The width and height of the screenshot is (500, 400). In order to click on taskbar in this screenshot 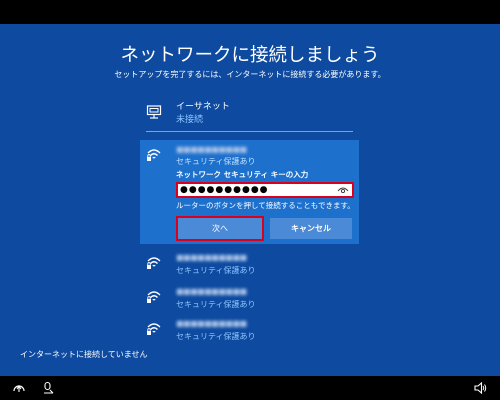, I will do `click(250, 388)`.